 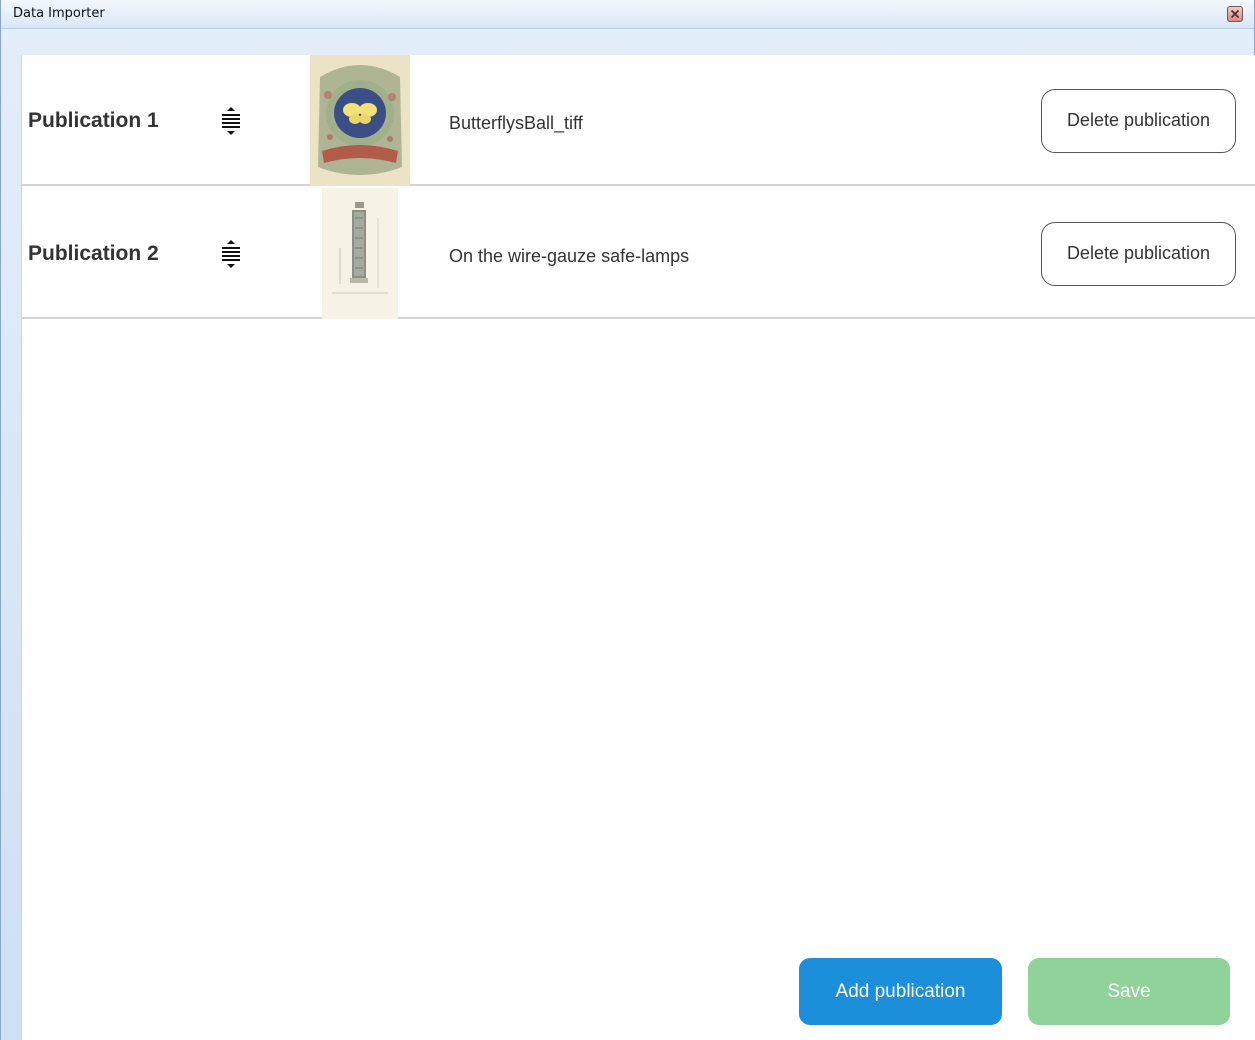 What do you see at coordinates (360, 120) in the screenshot?
I see `butterfly-cover-thumbnail` at bounding box center [360, 120].